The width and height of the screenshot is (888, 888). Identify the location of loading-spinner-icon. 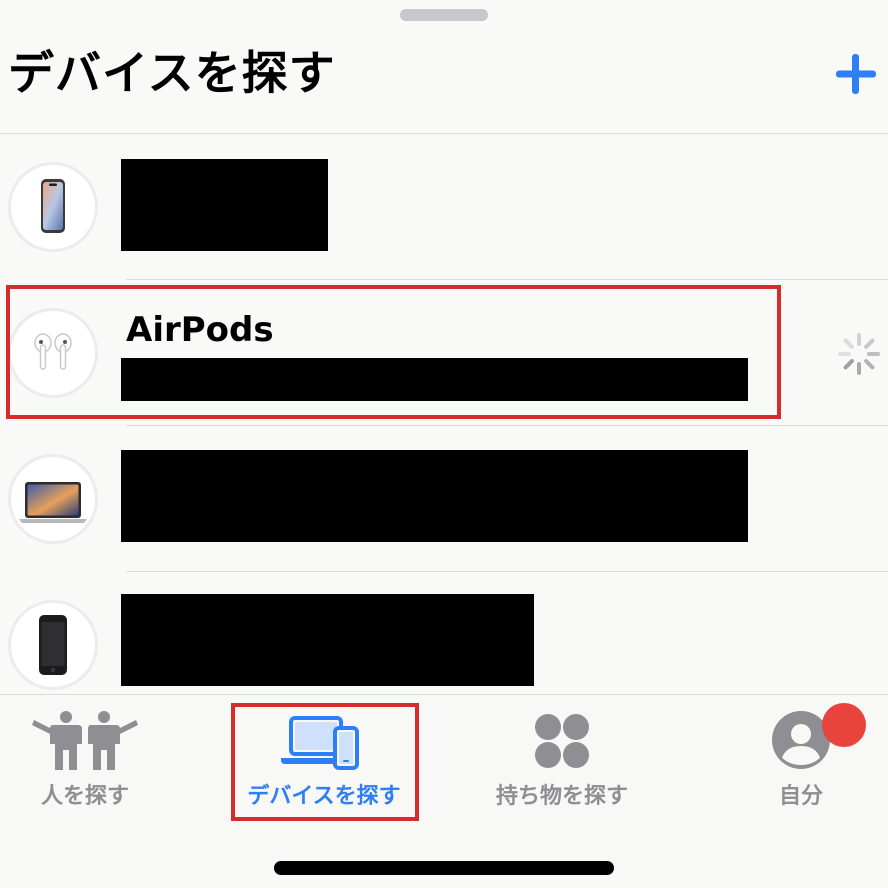
(859, 354).